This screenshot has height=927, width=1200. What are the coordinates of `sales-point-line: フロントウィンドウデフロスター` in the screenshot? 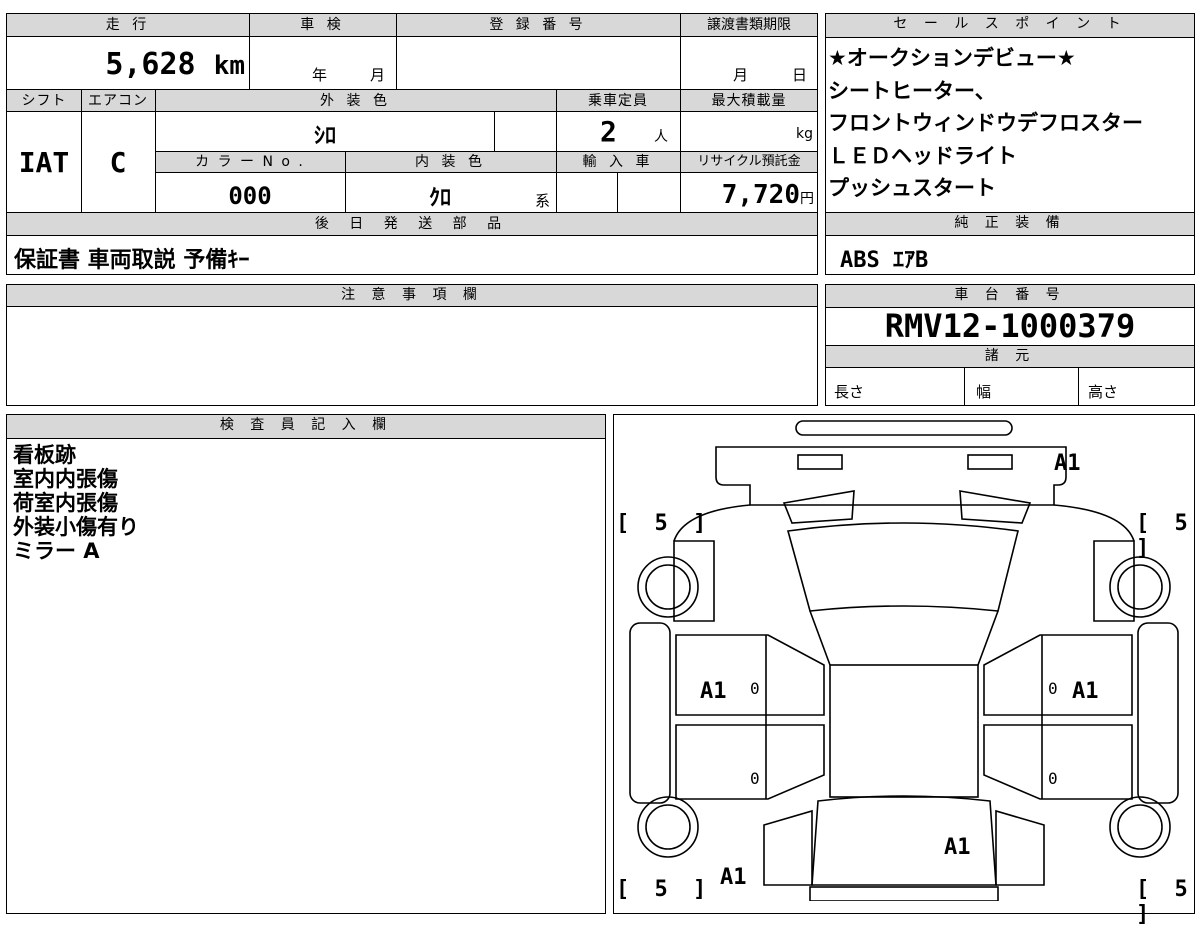 It's located at (985, 123).